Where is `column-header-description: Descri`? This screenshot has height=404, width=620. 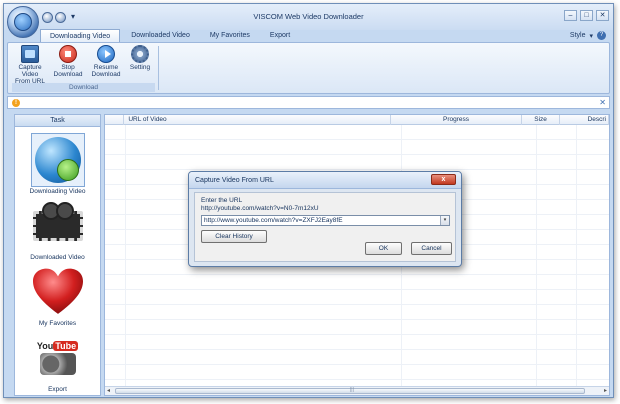 column-header-description: Descri is located at coordinates (584, 120).